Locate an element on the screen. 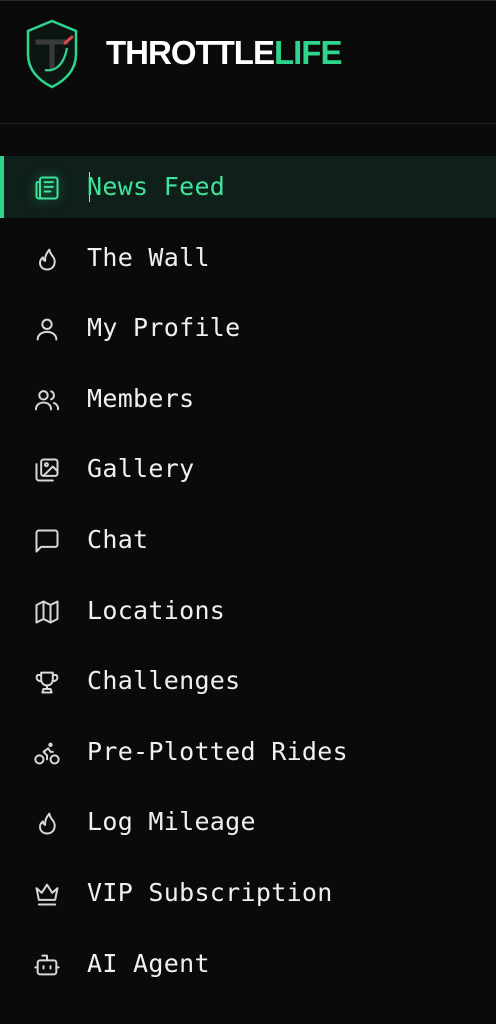 The image size is (496, 1024). nav-item-label: Chat is located at coordinates (118, 539).